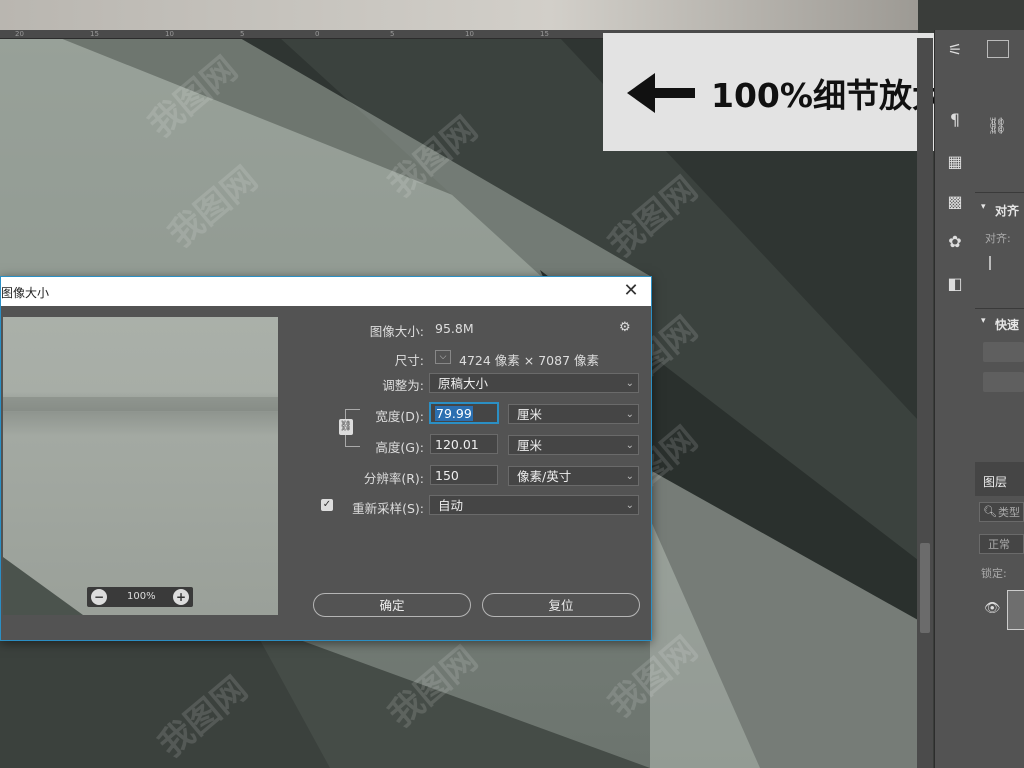 The image size is (1024, 768). Describe the element at coordinates (955, 284) in the screenshot. I see `gradient-icon: ◧` at that location.